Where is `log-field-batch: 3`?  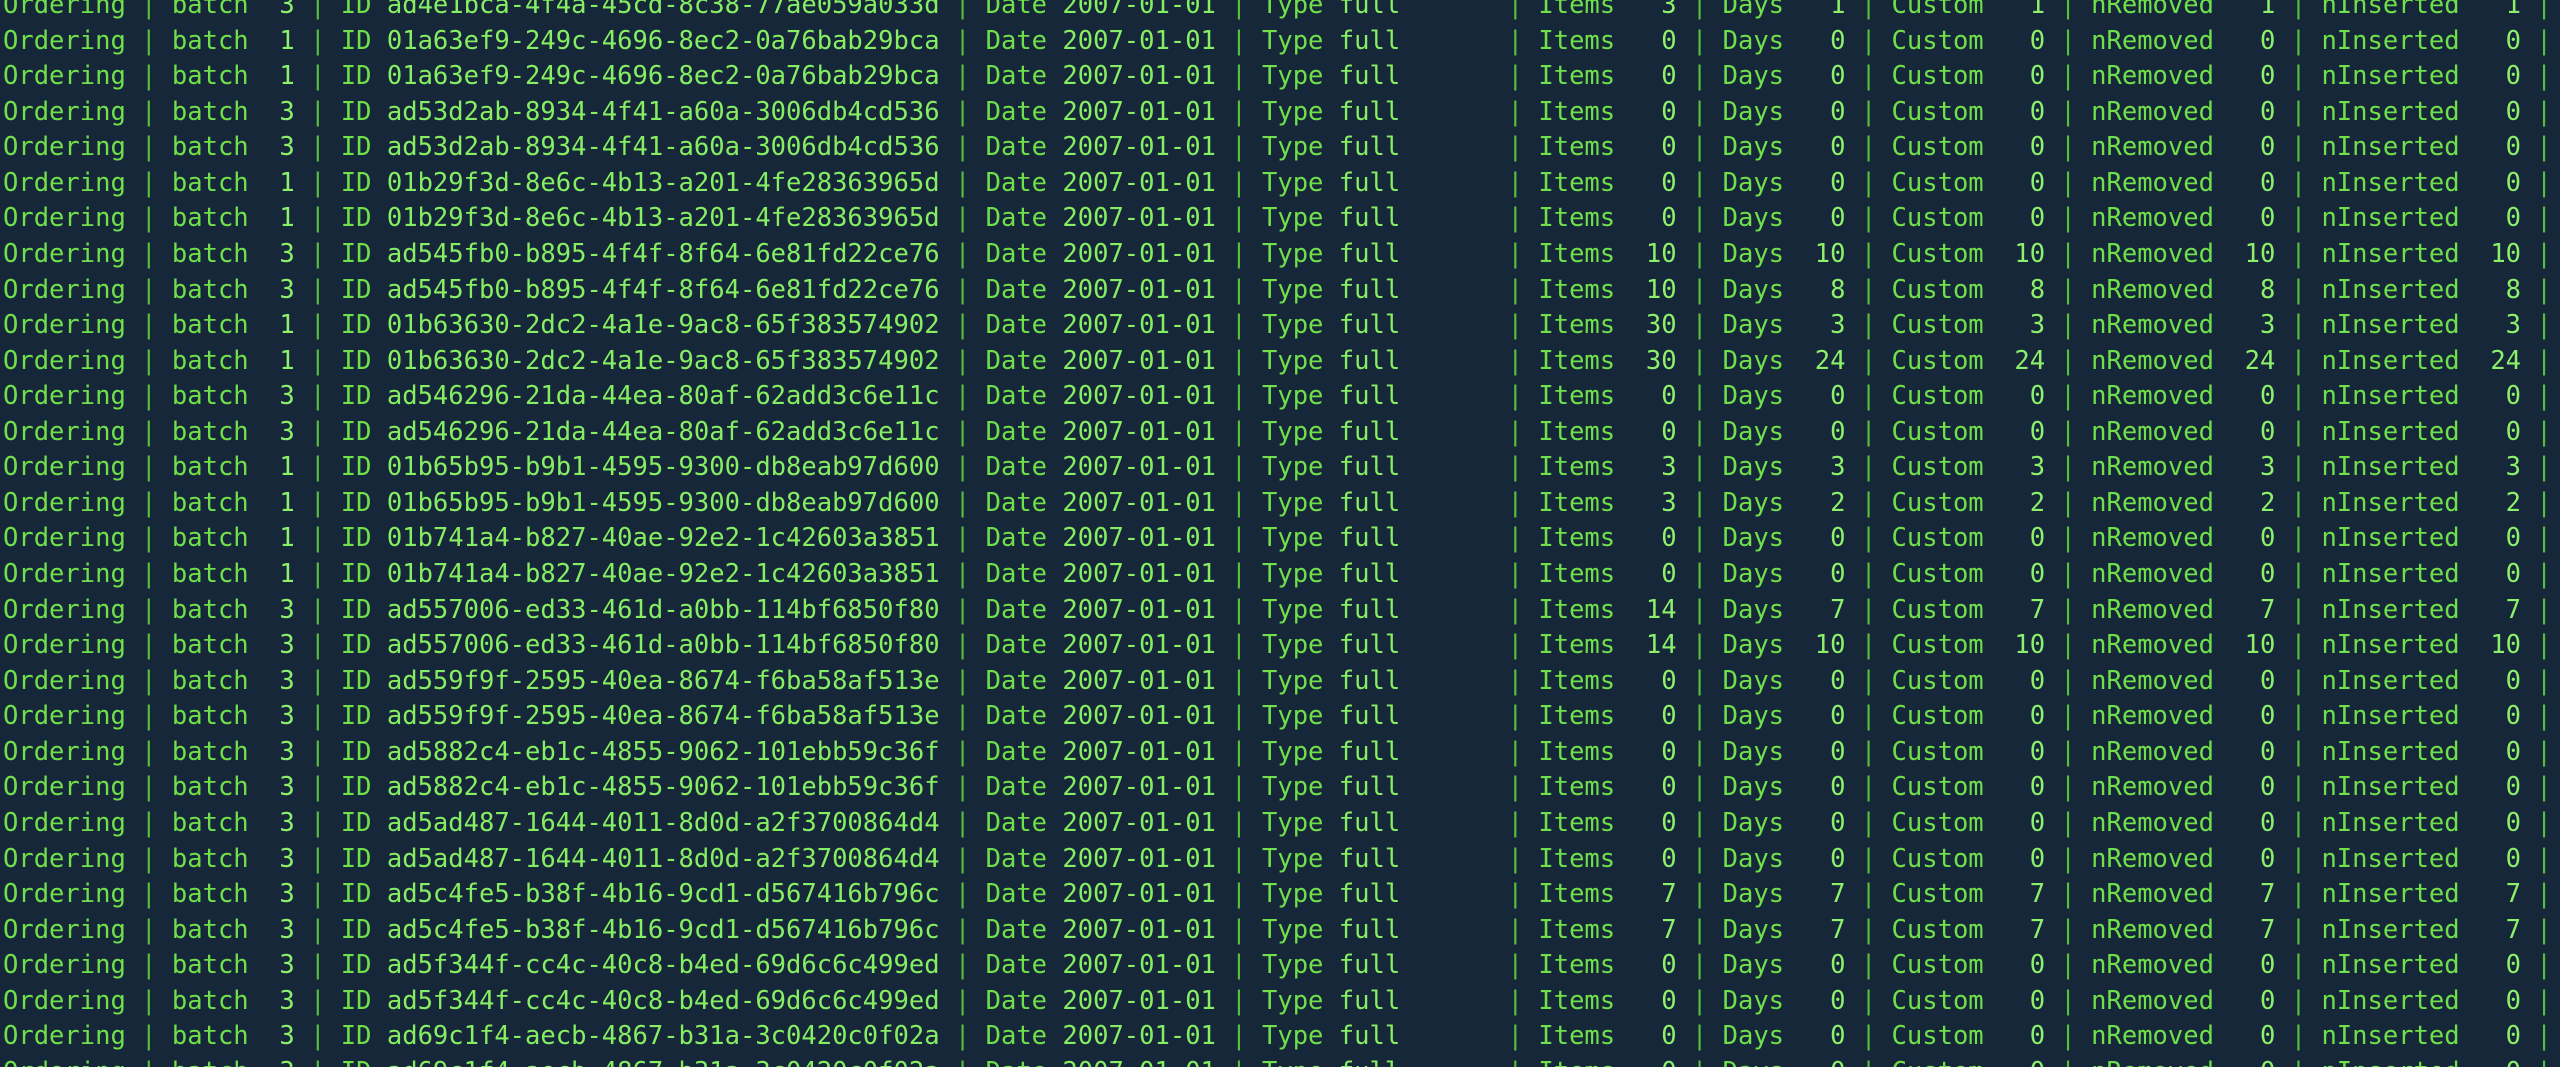
log-field-batch: 3 is located at coordinates (279, 858).